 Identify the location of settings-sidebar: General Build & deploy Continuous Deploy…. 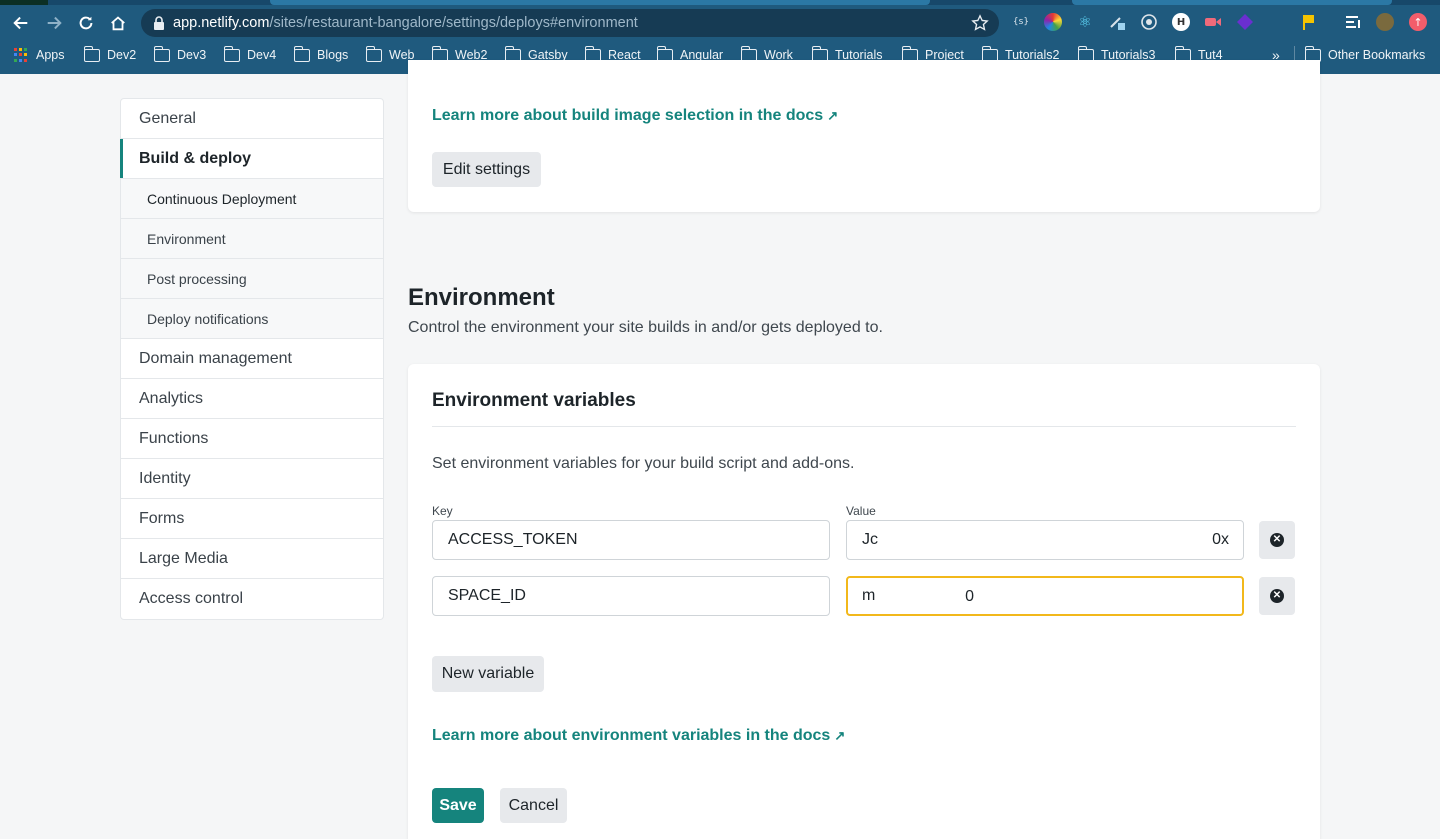
(252, 359).